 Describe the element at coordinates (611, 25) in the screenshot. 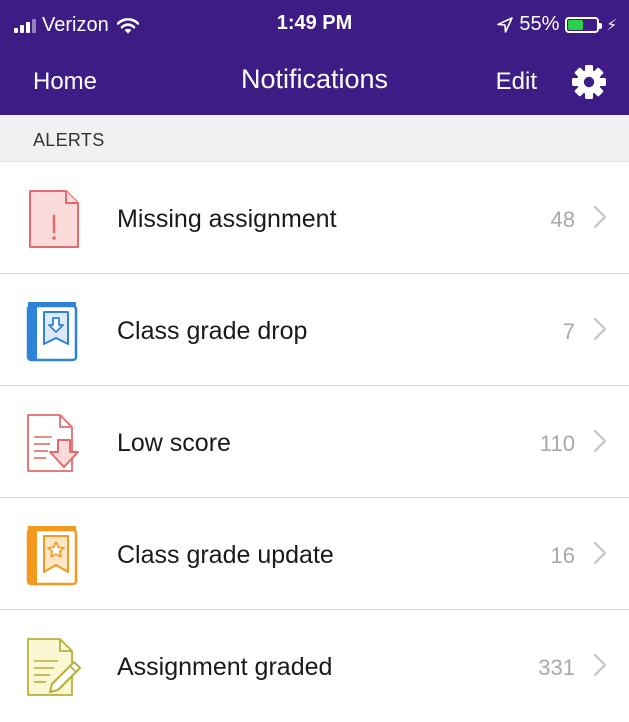

I see `charging-bolt-icon: ⚡` at that location.